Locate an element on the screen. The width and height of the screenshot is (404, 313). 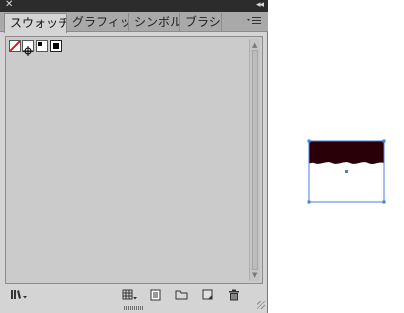
new-swatch-icon is located at coordinates (208, 295).